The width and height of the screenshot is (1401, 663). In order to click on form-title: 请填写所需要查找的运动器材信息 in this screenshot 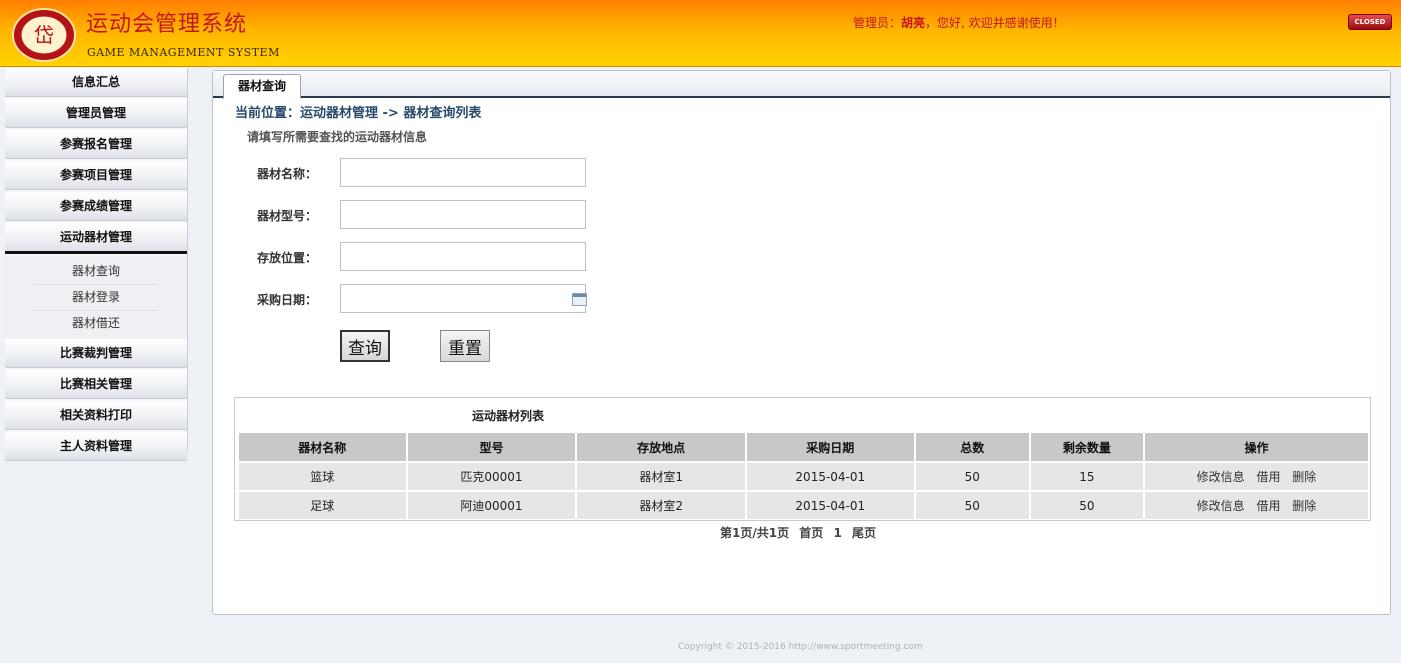, I will do `click(337, 137)`.